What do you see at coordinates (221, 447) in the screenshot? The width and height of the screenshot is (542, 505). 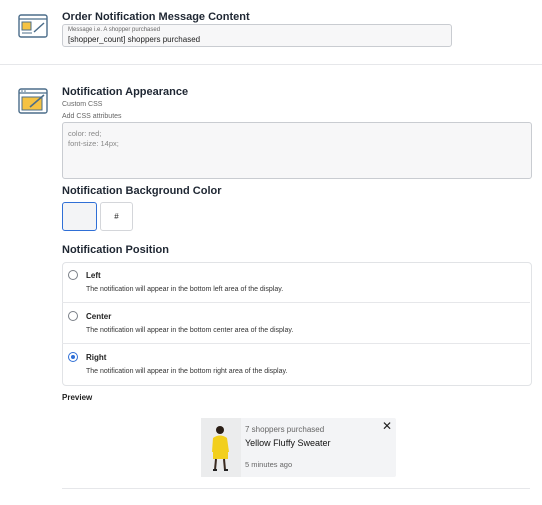 I see `product-thumbnail` at bounding box center [221, 447].